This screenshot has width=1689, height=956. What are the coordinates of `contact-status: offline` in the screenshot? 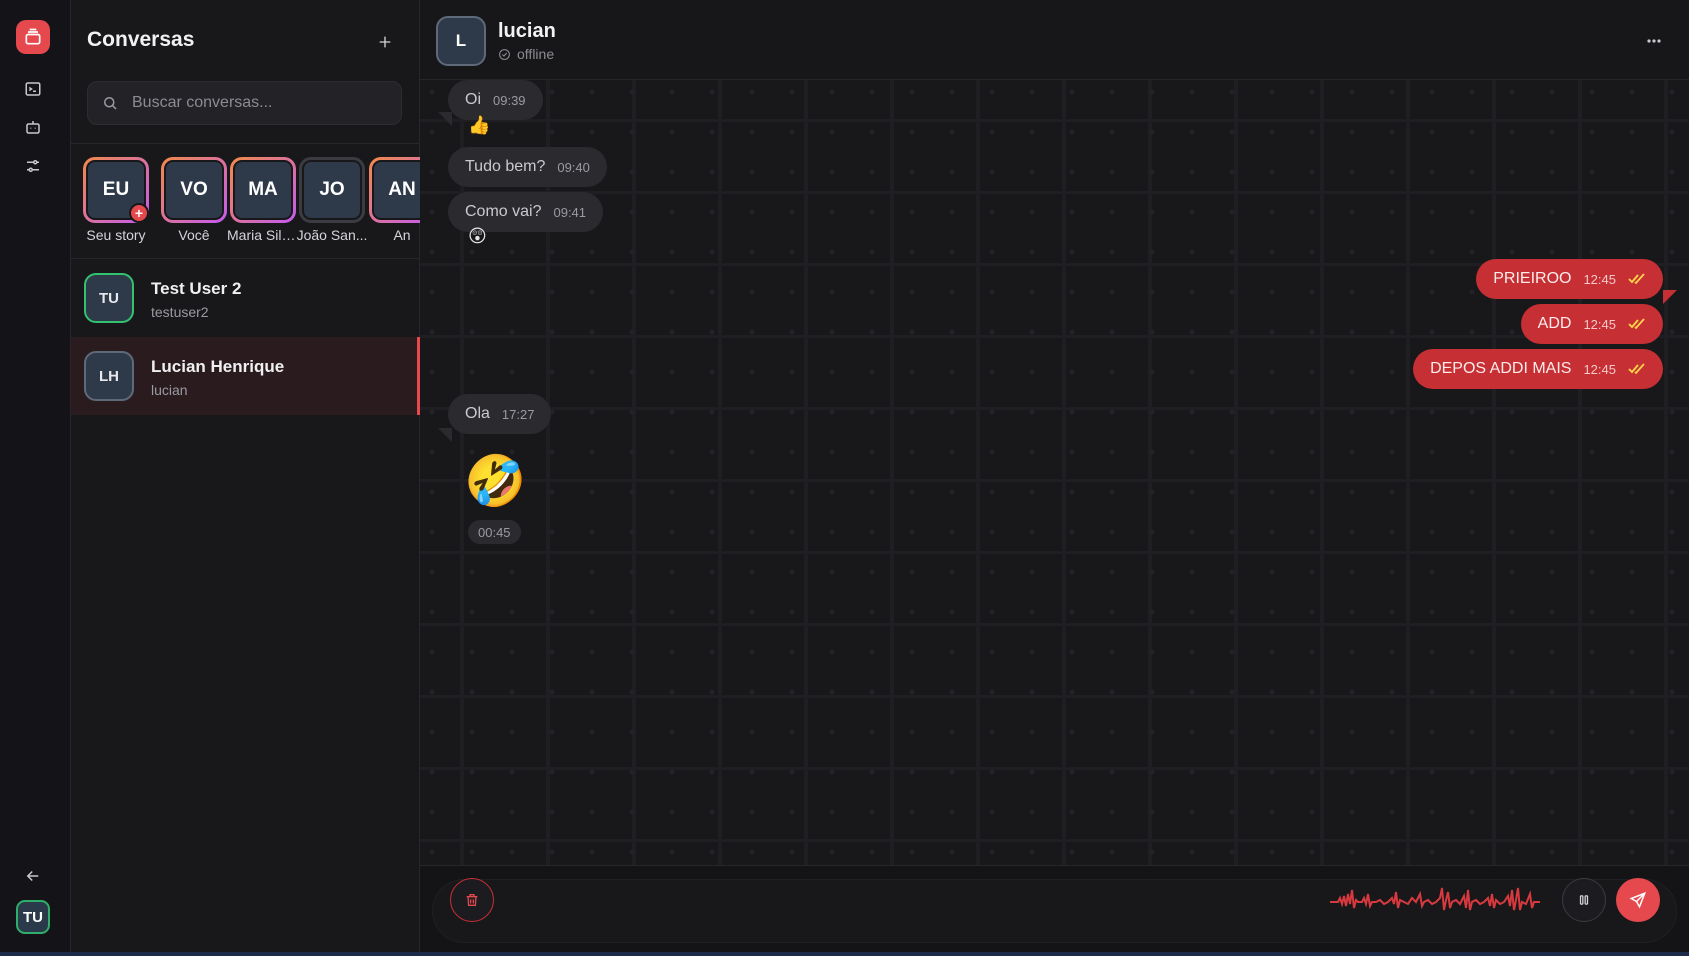 It's located at (526, 54).